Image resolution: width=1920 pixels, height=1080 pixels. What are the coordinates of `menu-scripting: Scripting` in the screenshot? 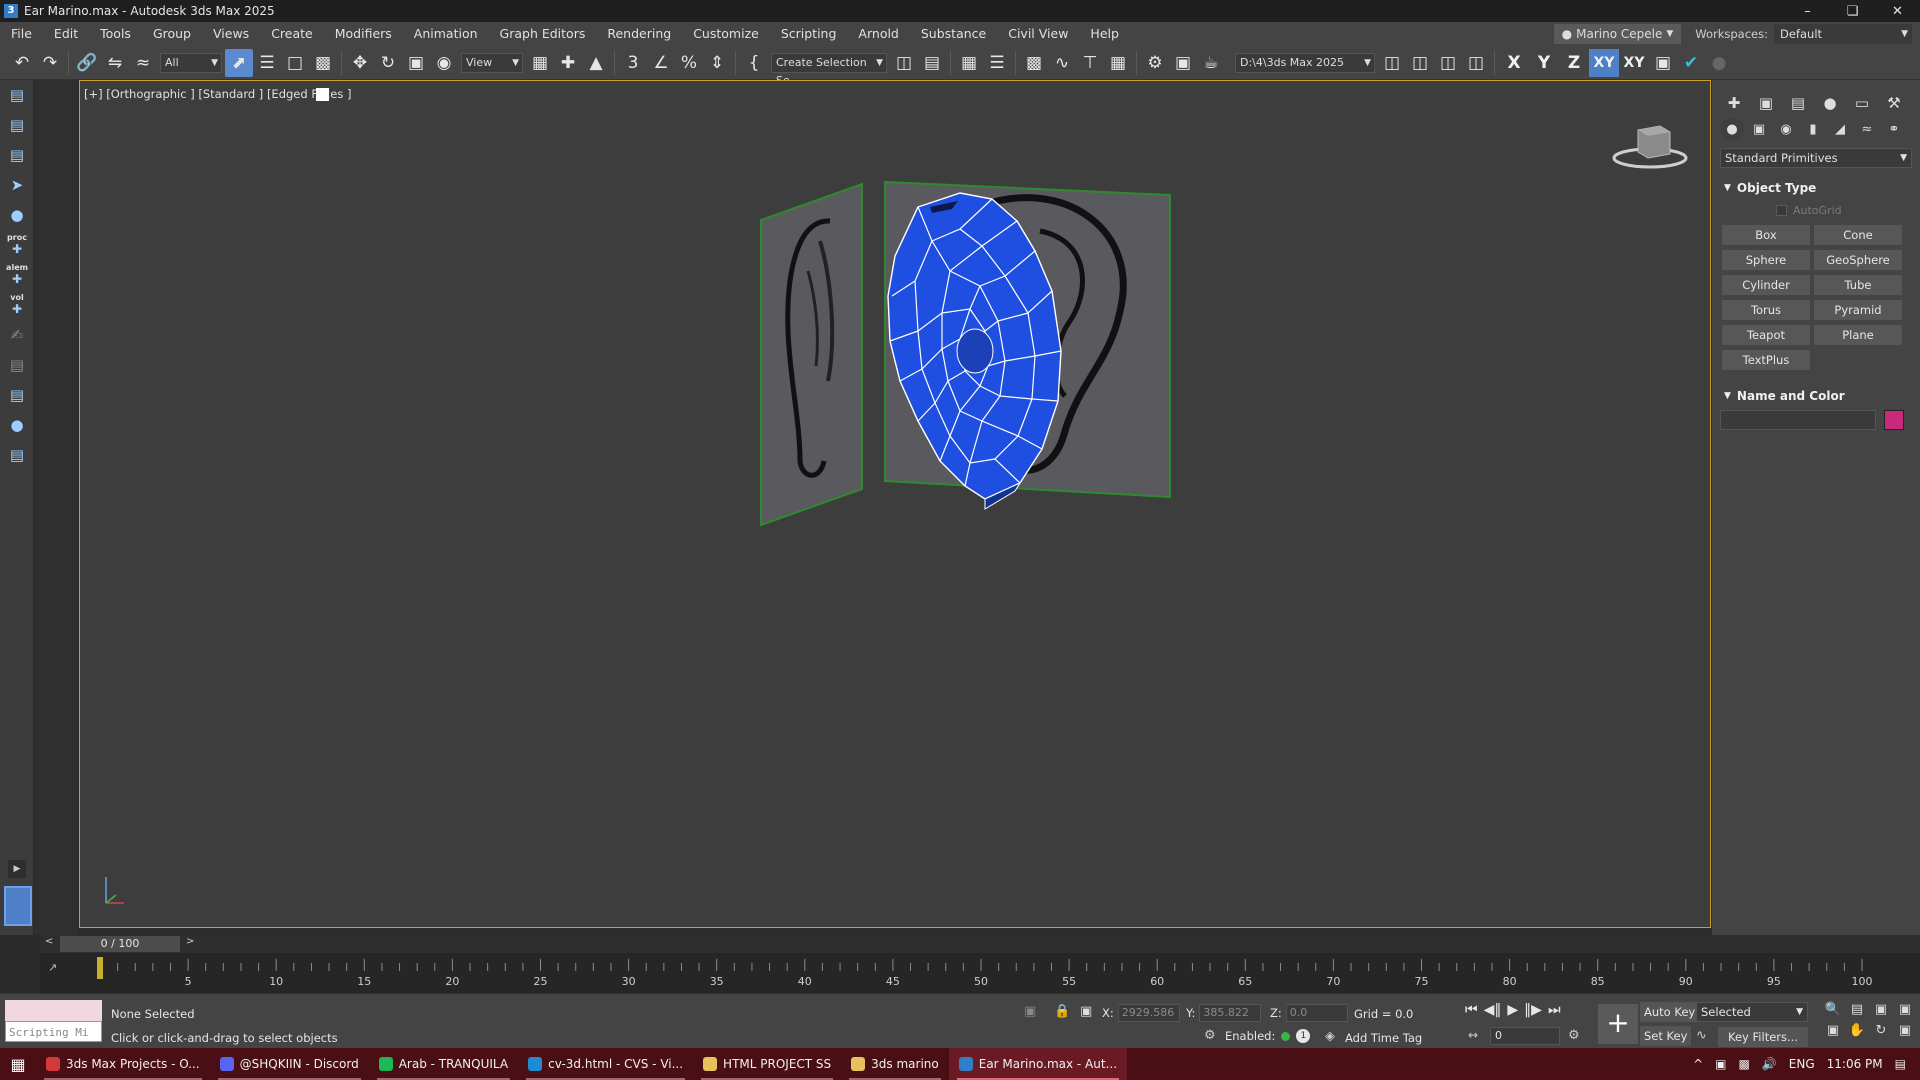 It's located at (809, 34).